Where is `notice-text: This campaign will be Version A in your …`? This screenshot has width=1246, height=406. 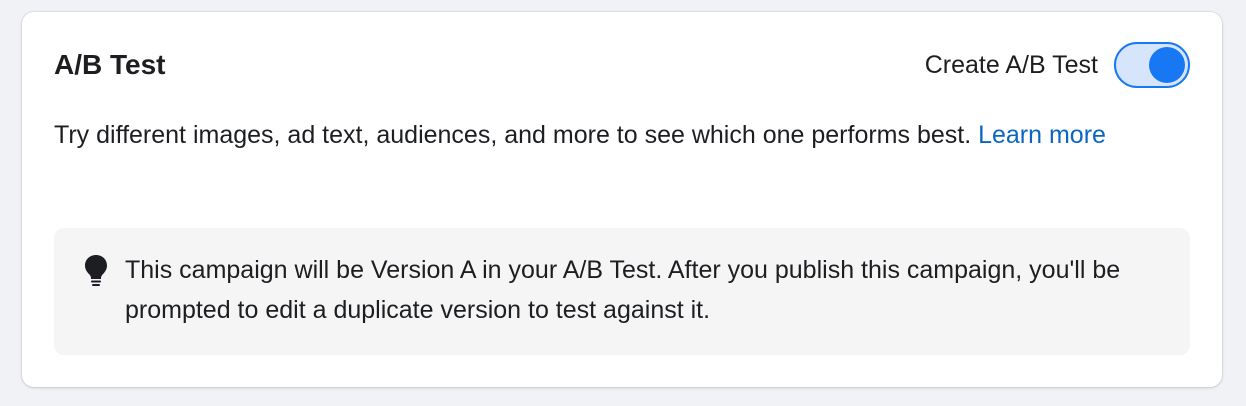
notice-text: This campaign will be Version A in your … is located at coordinates (623, 290).